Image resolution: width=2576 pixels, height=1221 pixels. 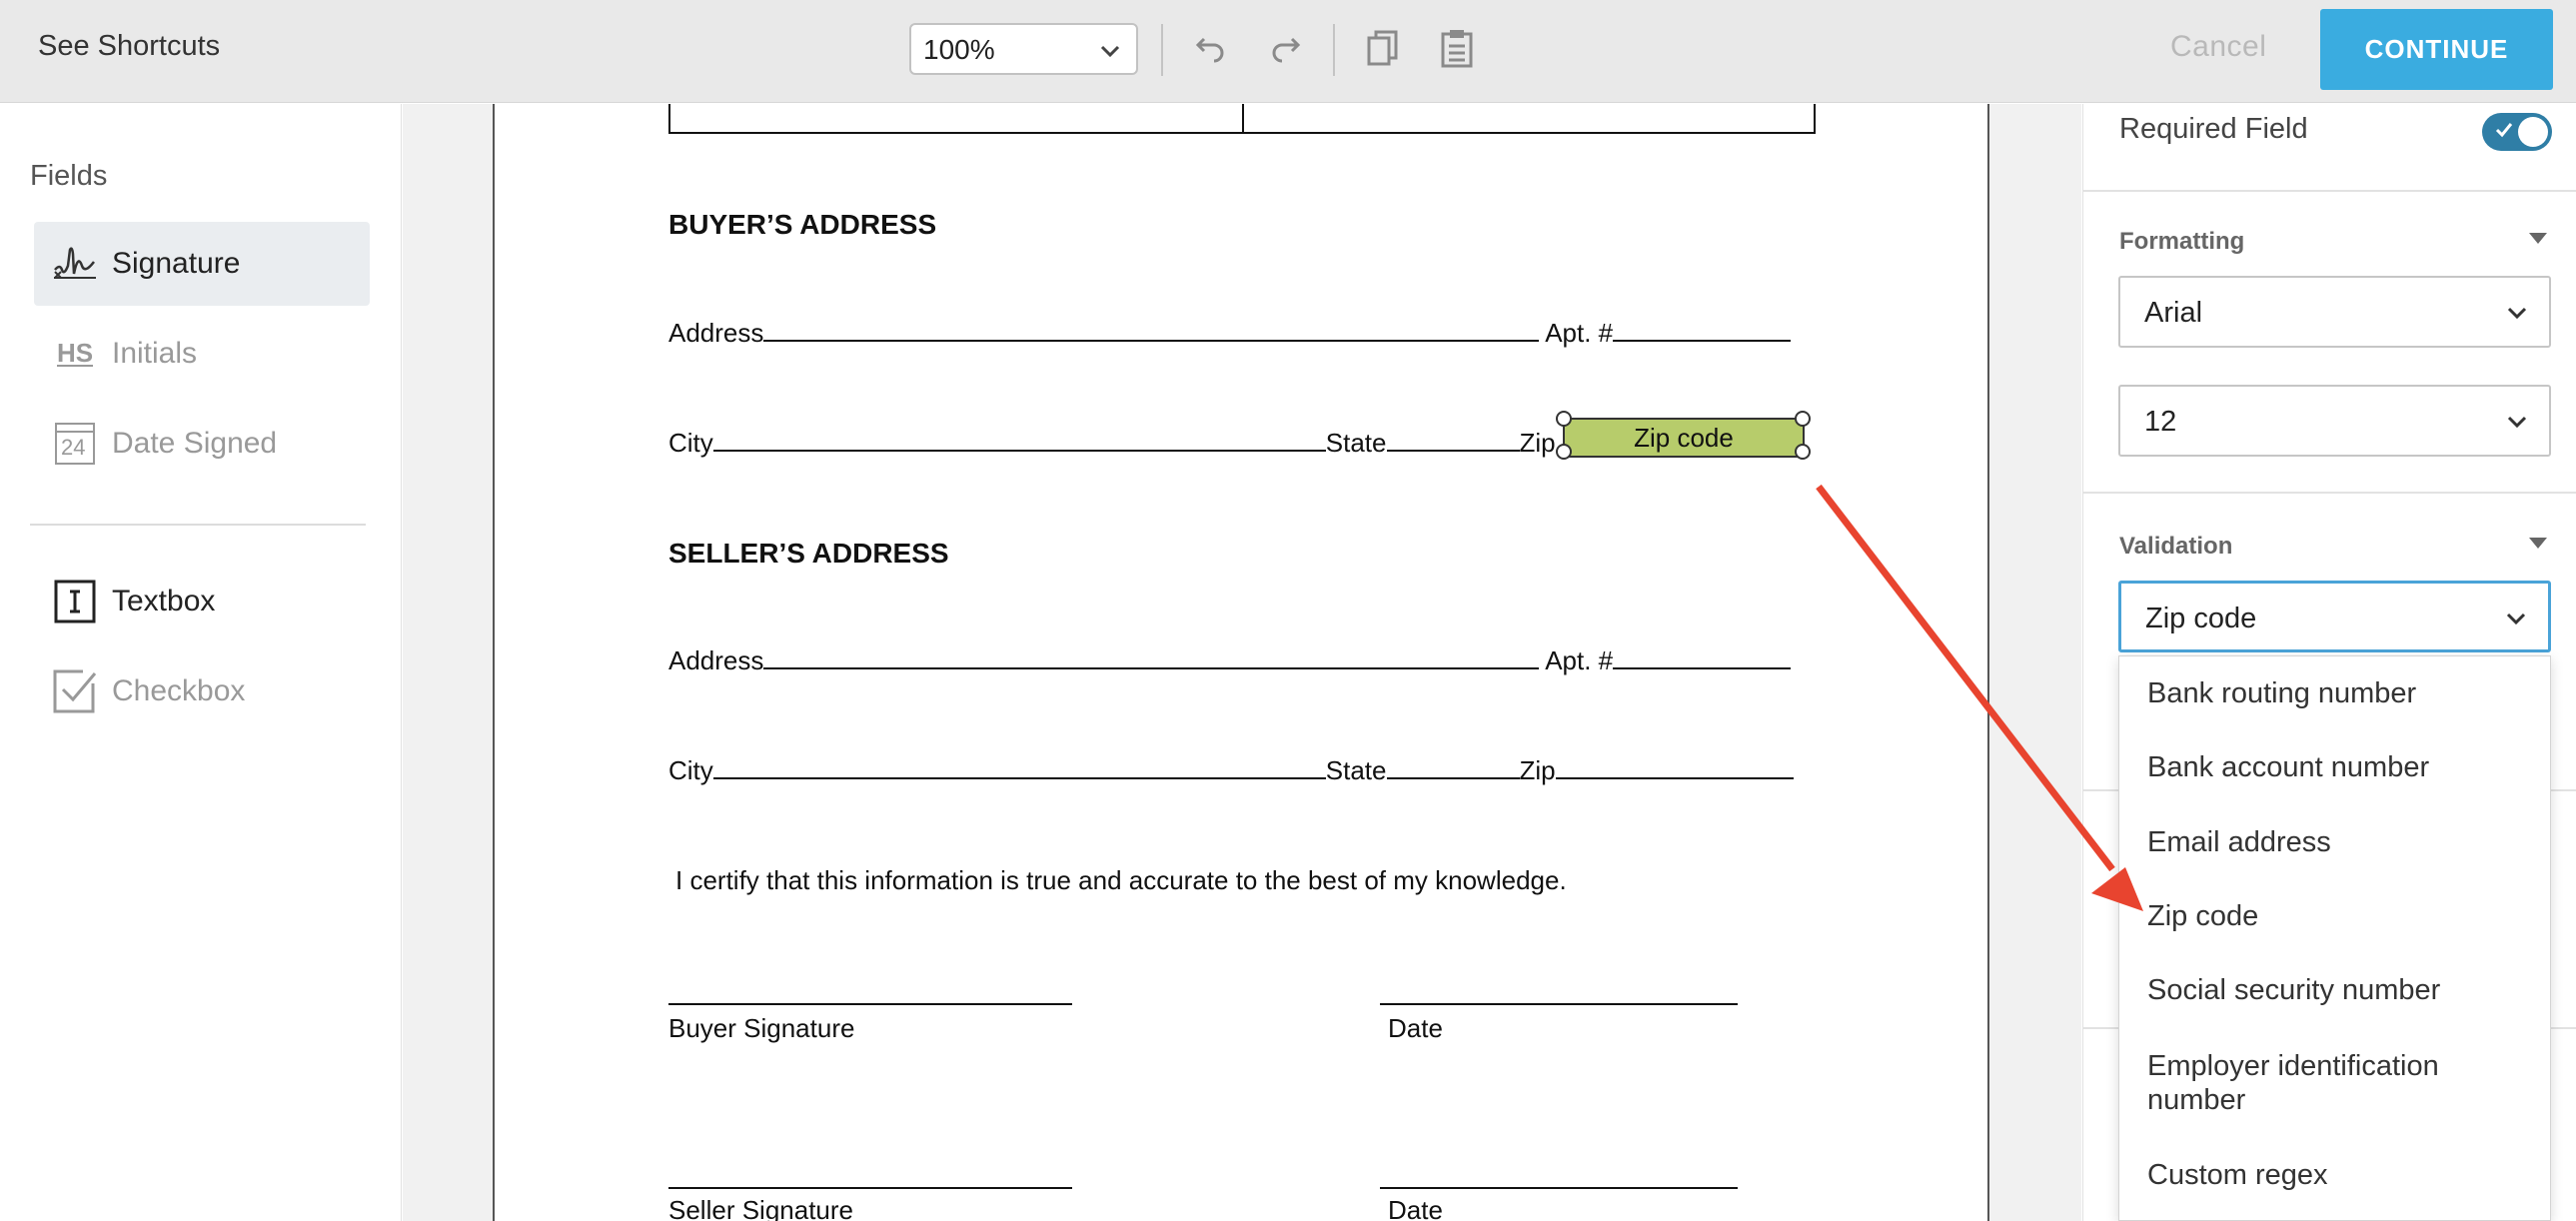 I want to click on top-toolbar: See Shortcuts 100% Cancel CONTINUE, so click(x=1288, y=51).